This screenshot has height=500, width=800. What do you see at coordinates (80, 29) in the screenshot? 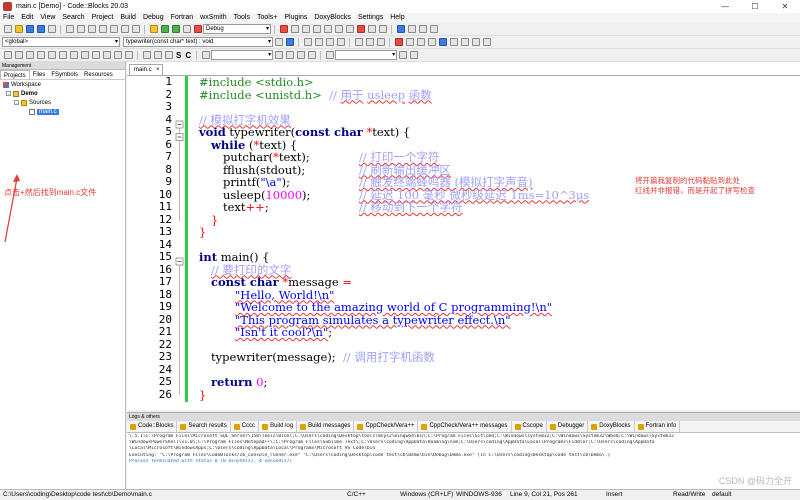
I see `redo-icon` at bounding box center [80, 29].